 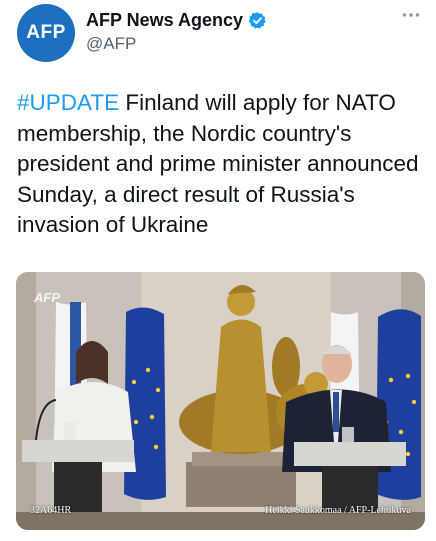 I want to click on more-options-icon, so click(x=411, y=15).